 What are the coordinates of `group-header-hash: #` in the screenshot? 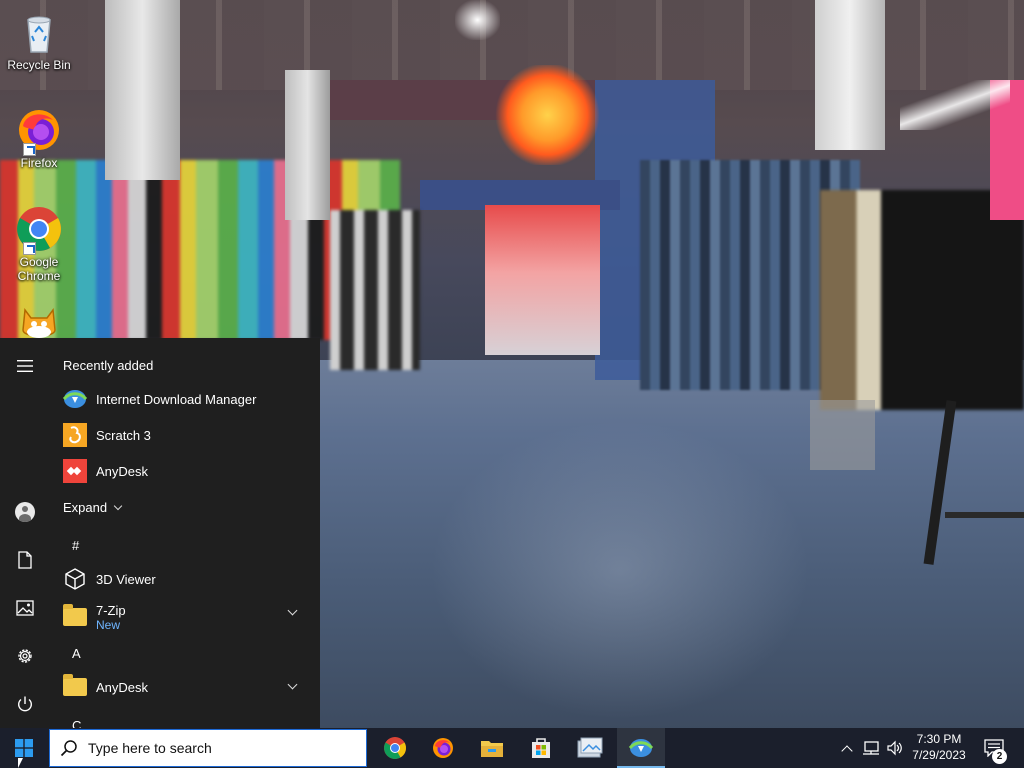 It's located at (75, 545).